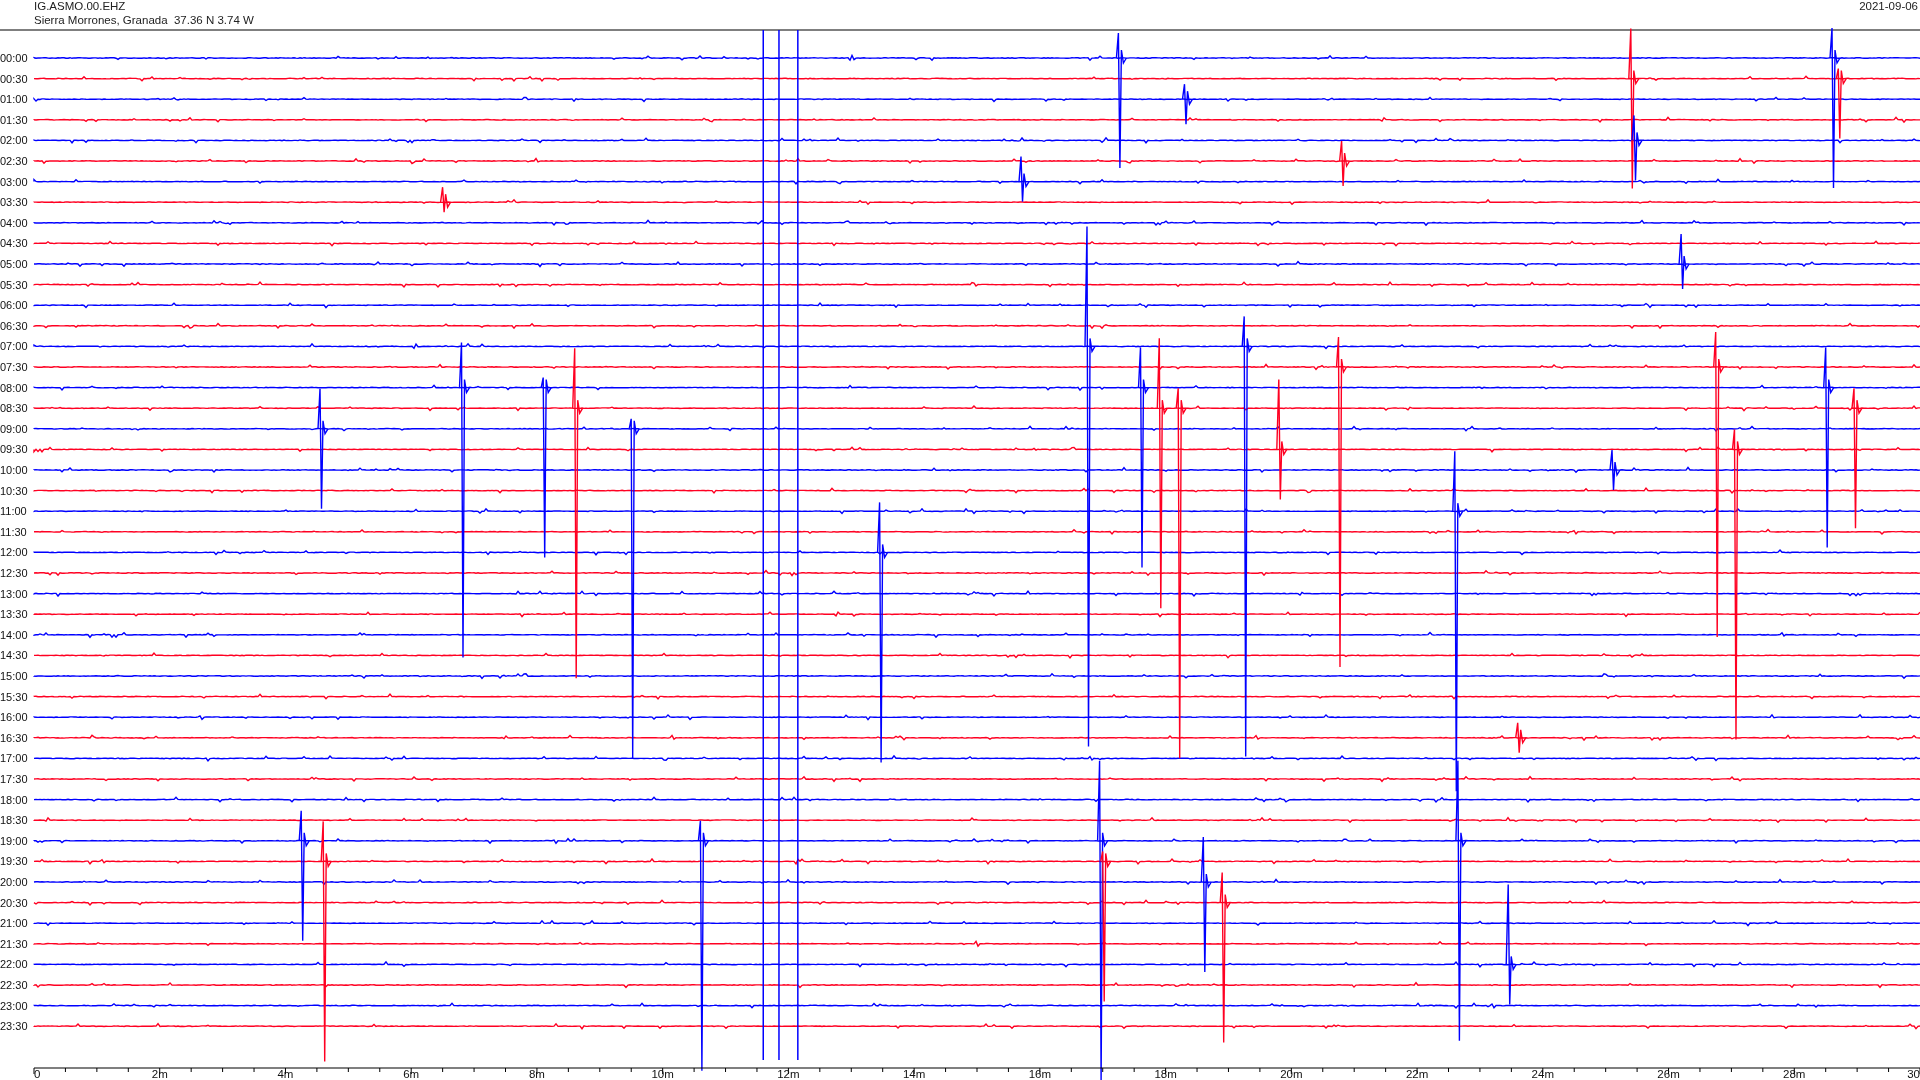 The image size is (1920, 1080). I want to click on row-time-label: 05:30, so click(14, 284).